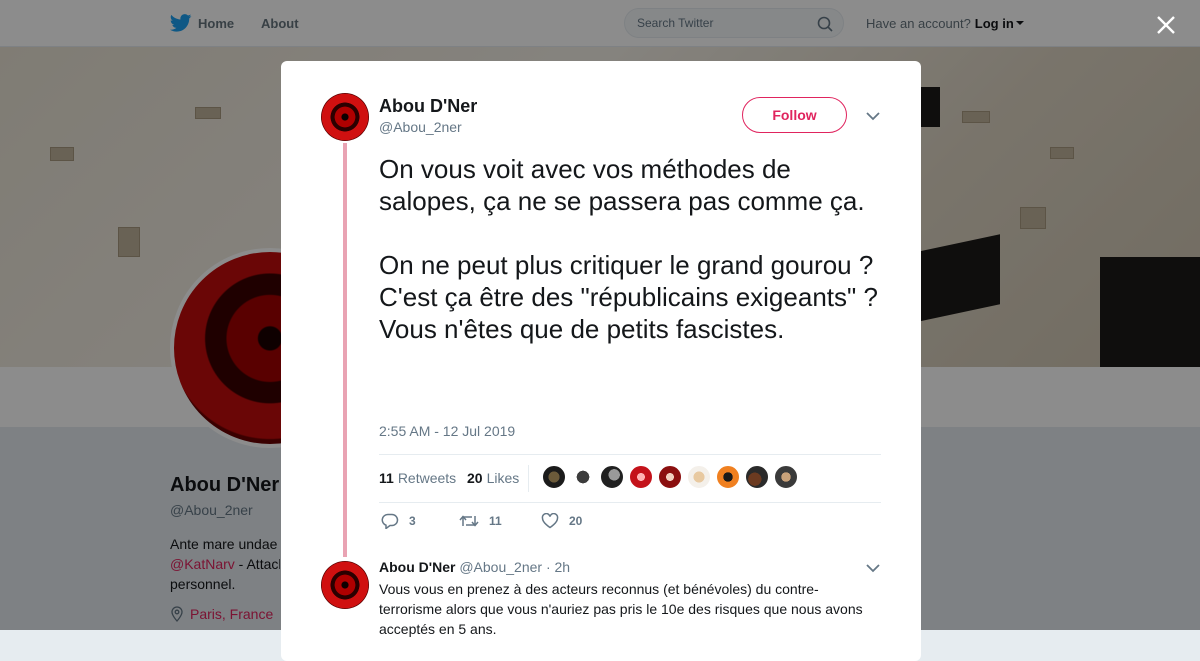  What do you see at coordinates (469, 521) in the screenshot?
I see `retweet-icon` at bounding box center [469, 521].